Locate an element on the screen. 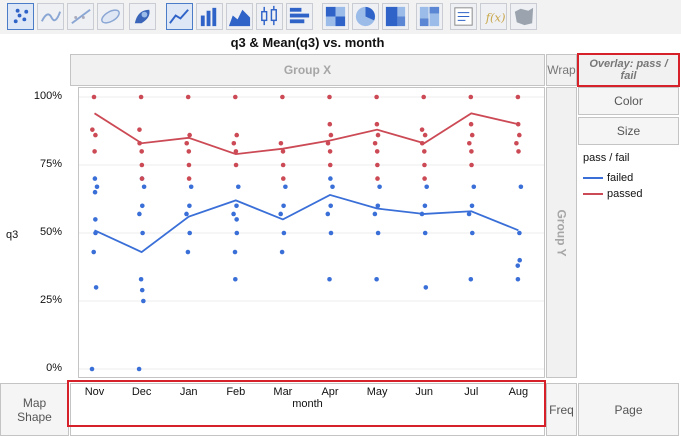 Image resolution: width=681 pixels, height=436 pixels. formula-button: f(x) is located at coordinates (493, 16).